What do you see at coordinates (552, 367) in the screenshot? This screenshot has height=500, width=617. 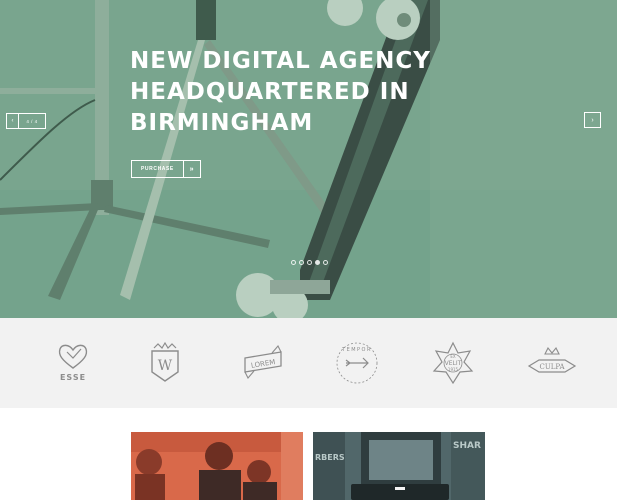 I see `logo-culpa-text: CULPA` at bounding box center [552, 367].